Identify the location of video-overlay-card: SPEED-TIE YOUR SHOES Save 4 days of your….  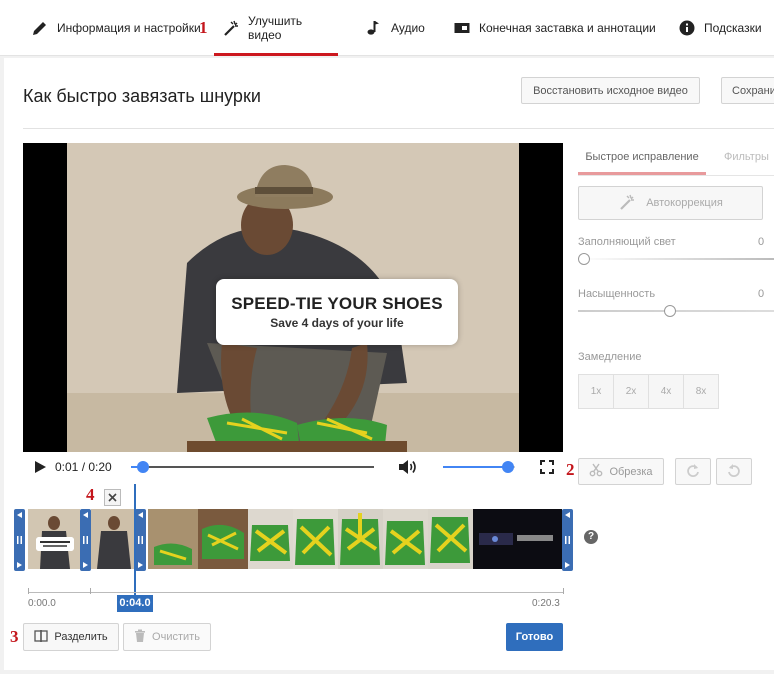
(337, 312).